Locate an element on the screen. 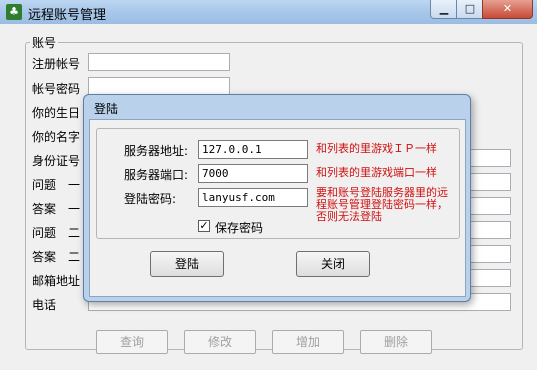  save-password-label: 保存密码 is located at coordinates (239, 228).